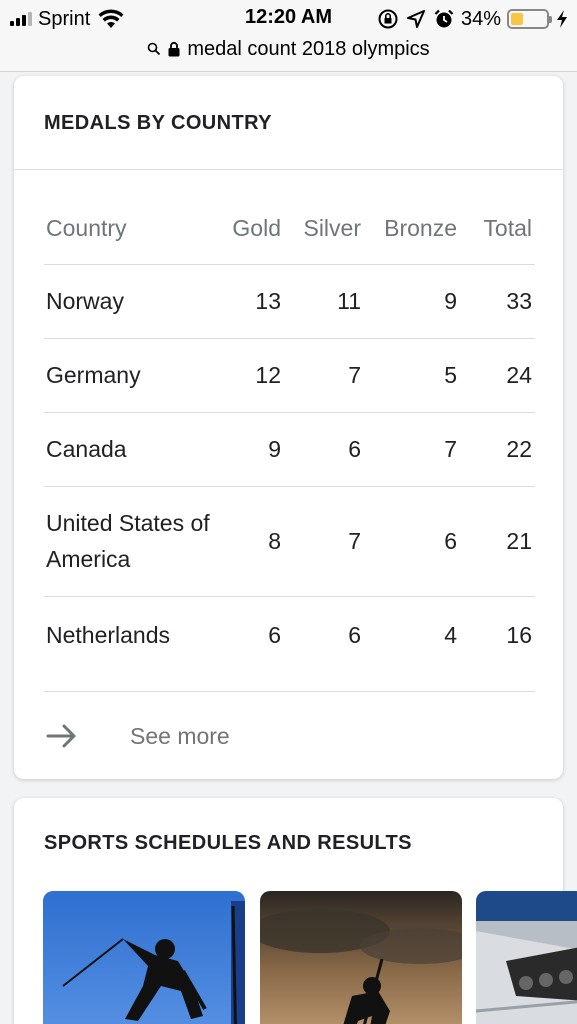  What do you see at coordinates (251, 541) in the screenshot?
I see `gold-count: 8` at bounding box center [251, 541].